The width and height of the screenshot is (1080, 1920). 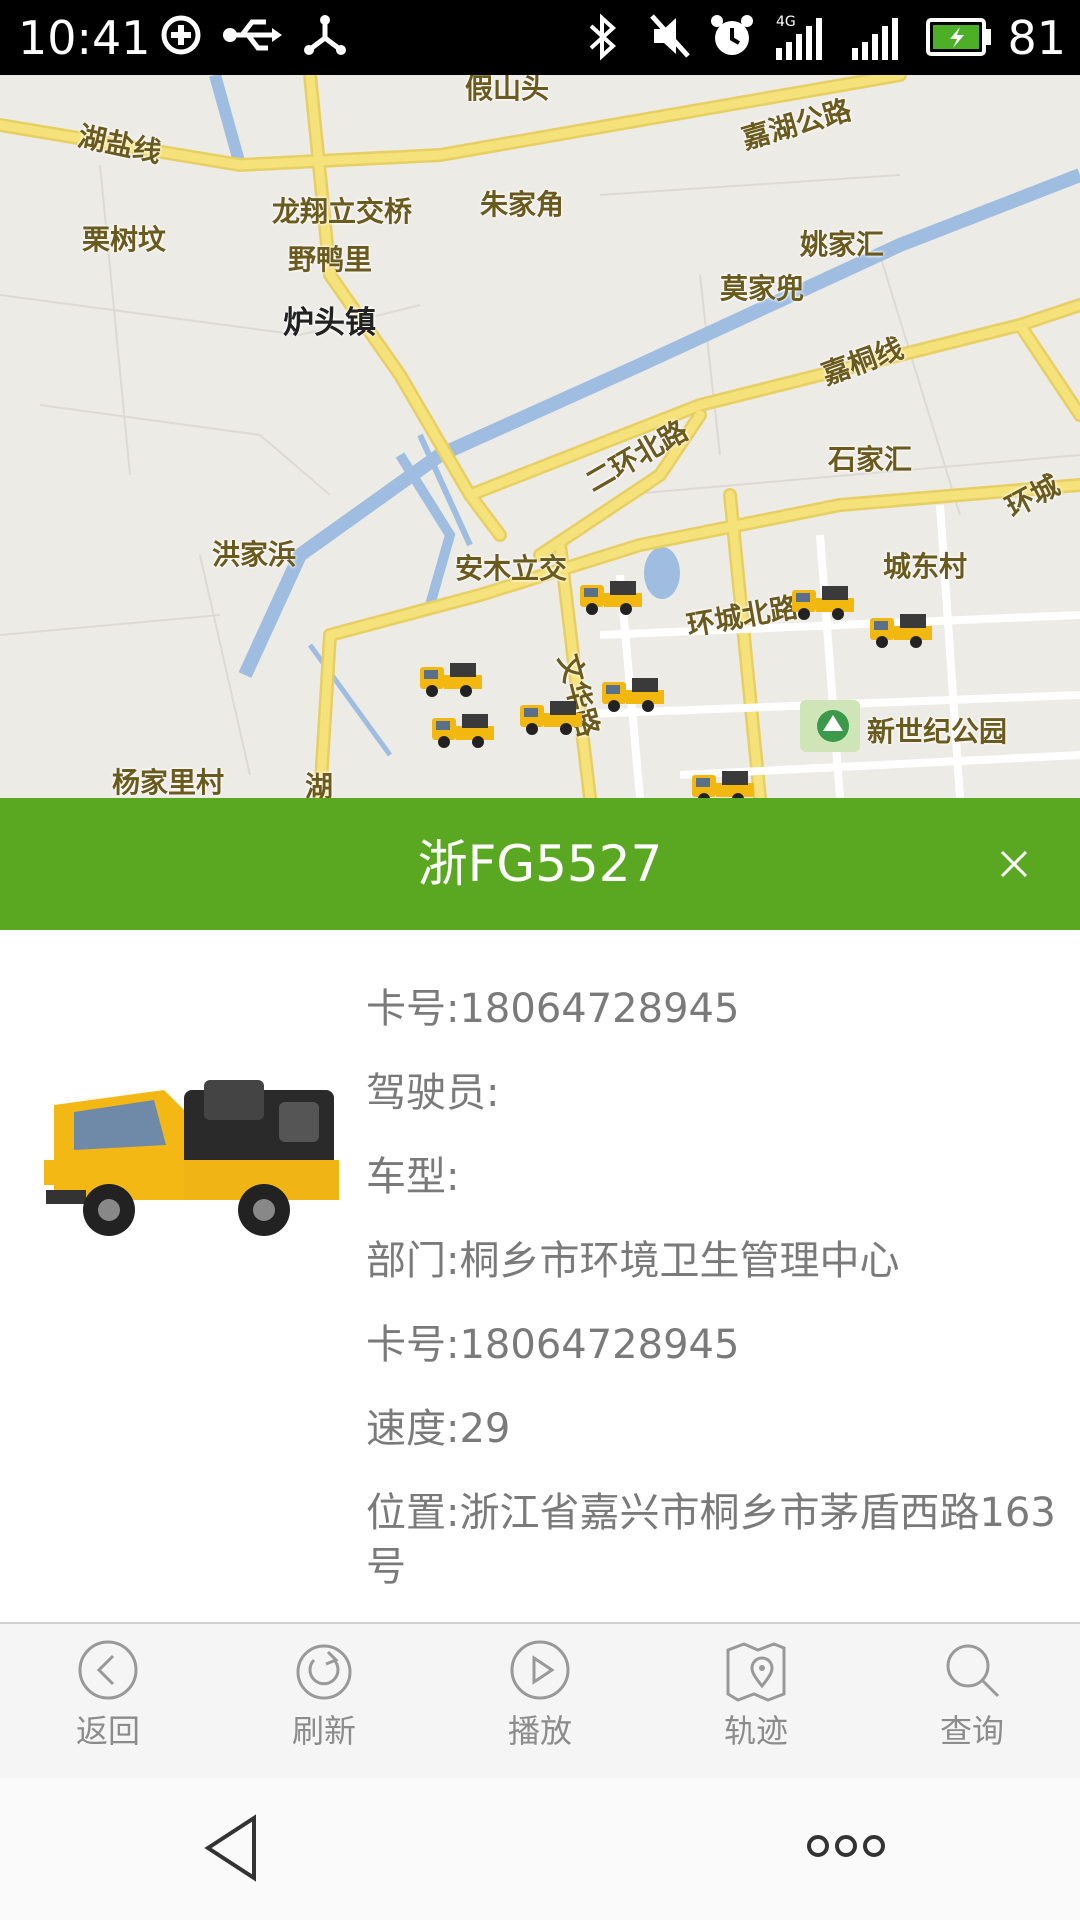 I want to click on info-row-department: 部门:桐乡市环境卫生管理中心, so click(x=633, y=1261).